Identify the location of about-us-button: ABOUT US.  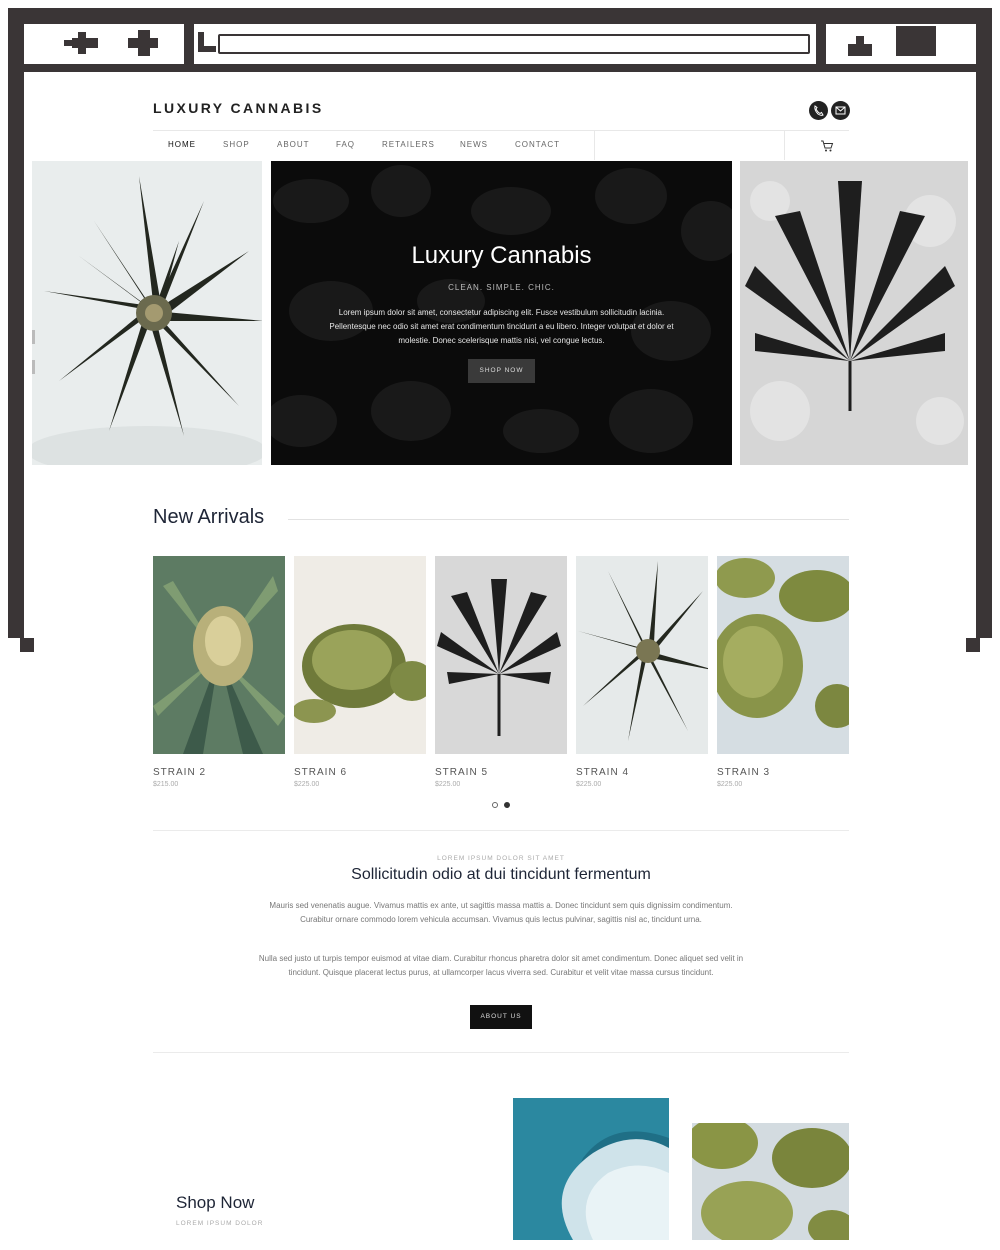
(501, 1017).